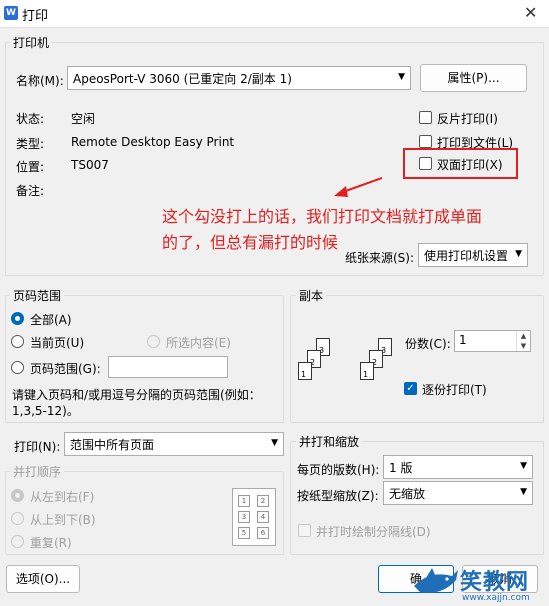 This screenshot has width=549, height=606. I want to click on paper-source-value: 使用打印机设置, so click(466, 256).